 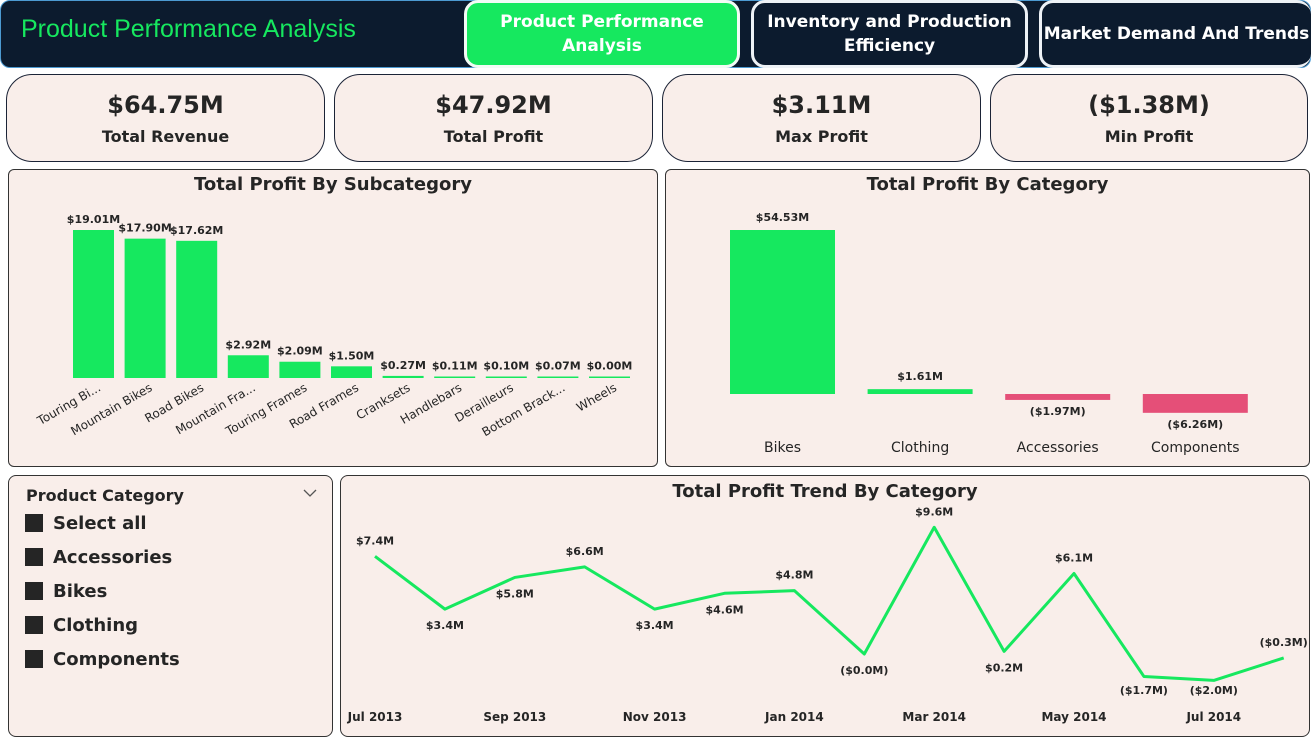 What do you see at coordinates (105, 495) in the screenshot?
I see `slicer-title: Product Category` at bounding box center [105, 495].